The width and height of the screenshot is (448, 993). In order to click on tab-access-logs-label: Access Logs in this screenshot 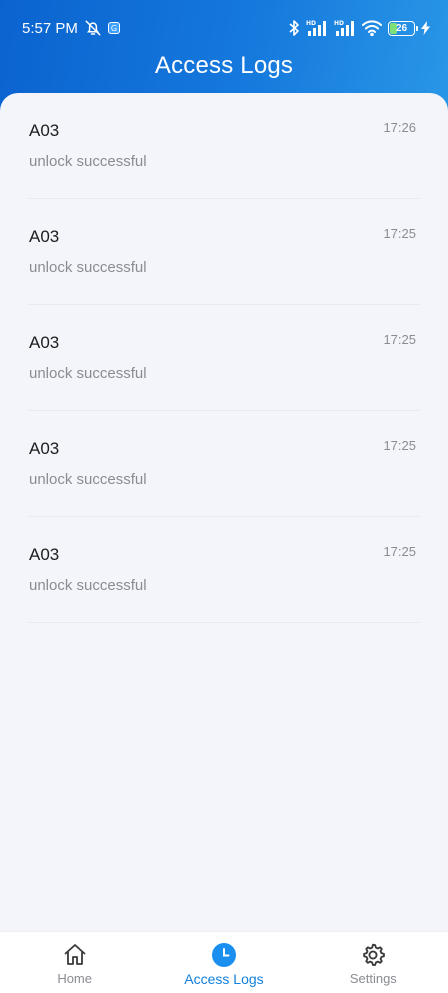, I will do `click(224, 979)`.